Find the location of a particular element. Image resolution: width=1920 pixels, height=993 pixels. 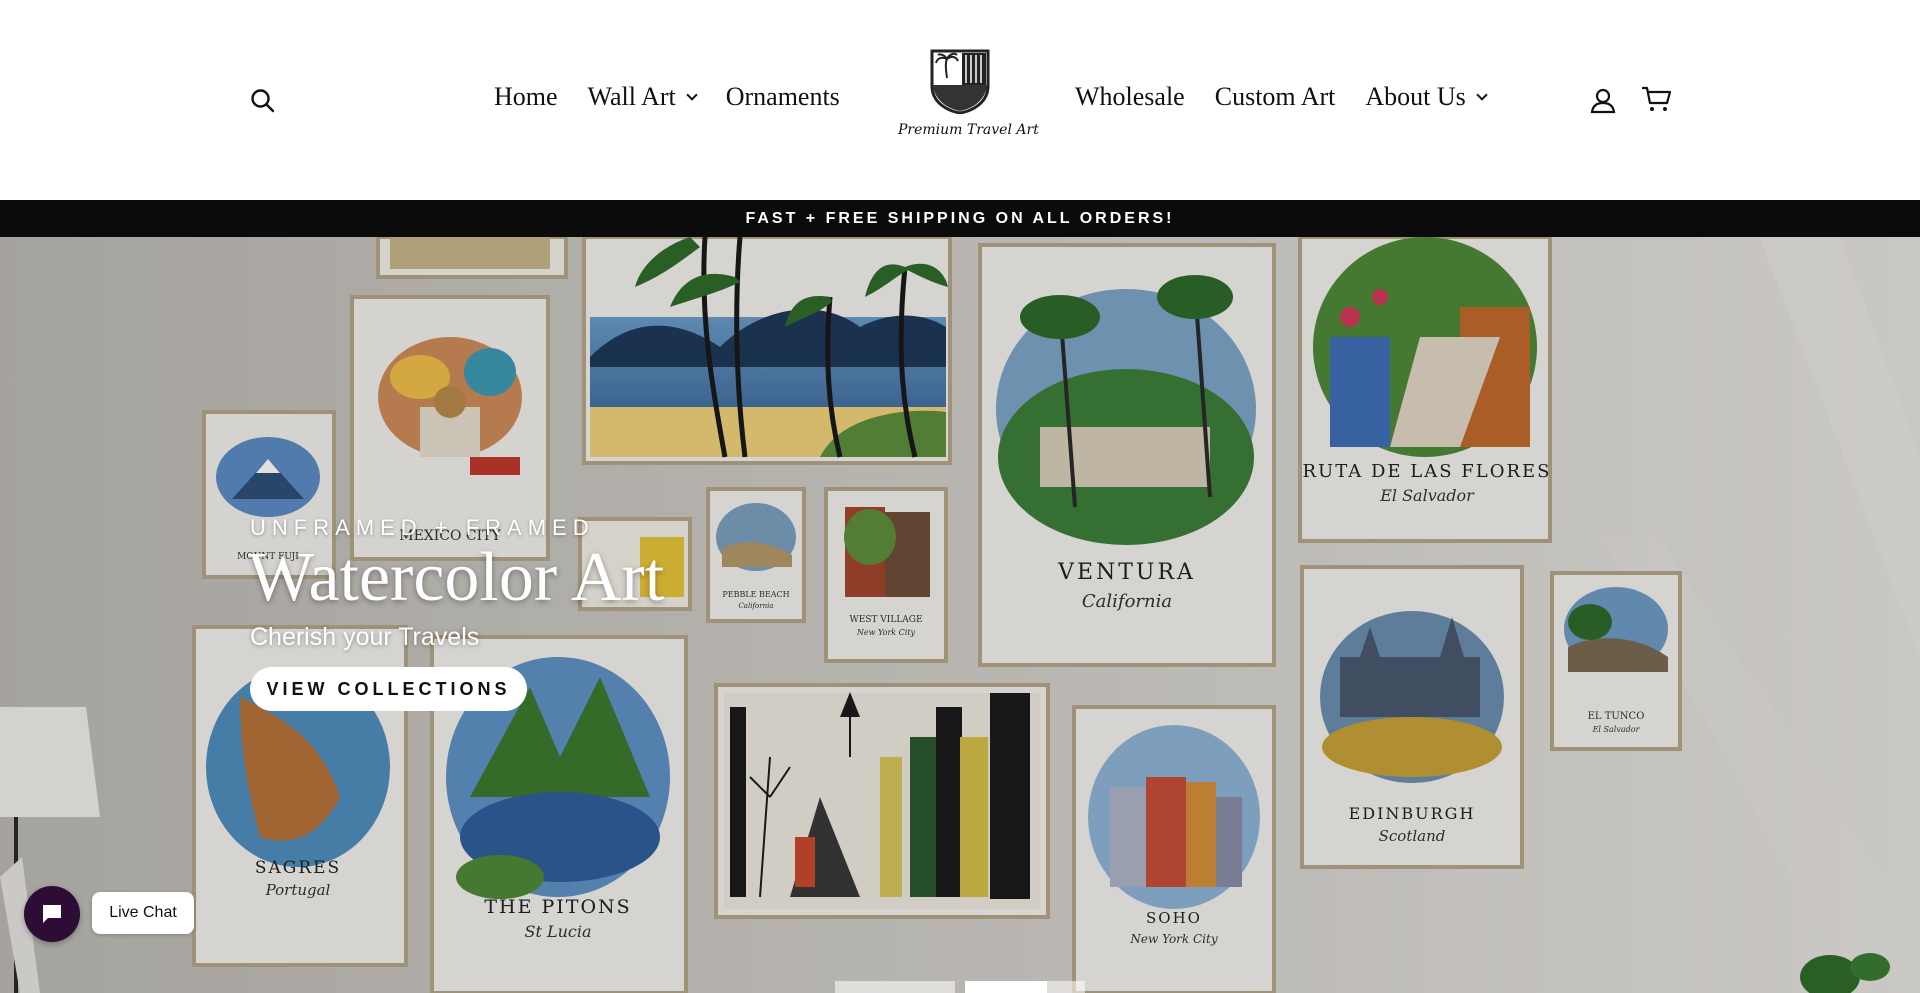

nav-right: Wholesale Custom Art About Us is located at coordinates (1281, 97).